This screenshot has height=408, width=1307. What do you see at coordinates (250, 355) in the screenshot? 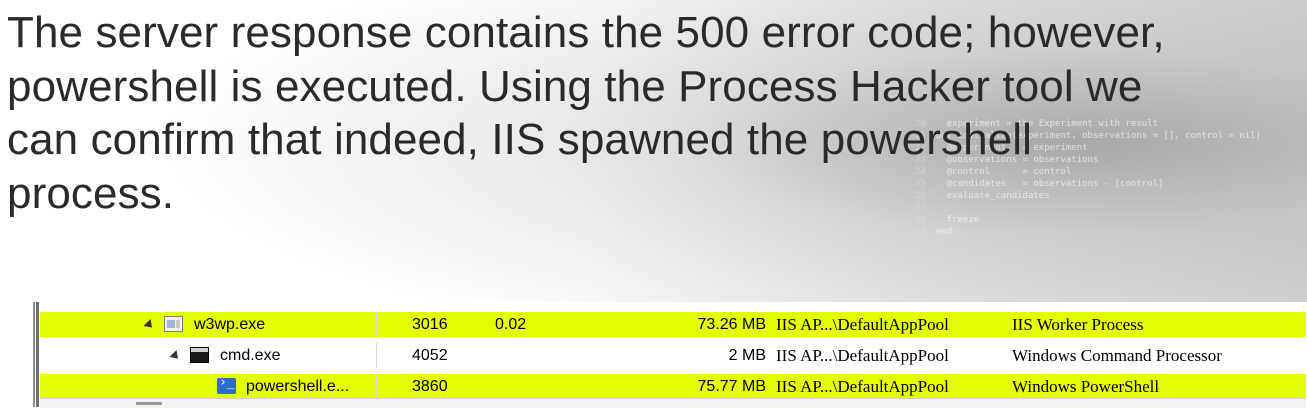
I see `process-name: cmd.exe` at bounding box center [250, 355].